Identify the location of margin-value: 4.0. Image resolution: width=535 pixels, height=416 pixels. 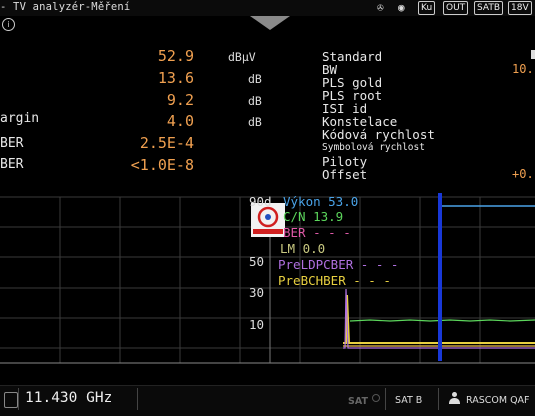
(180, 121).